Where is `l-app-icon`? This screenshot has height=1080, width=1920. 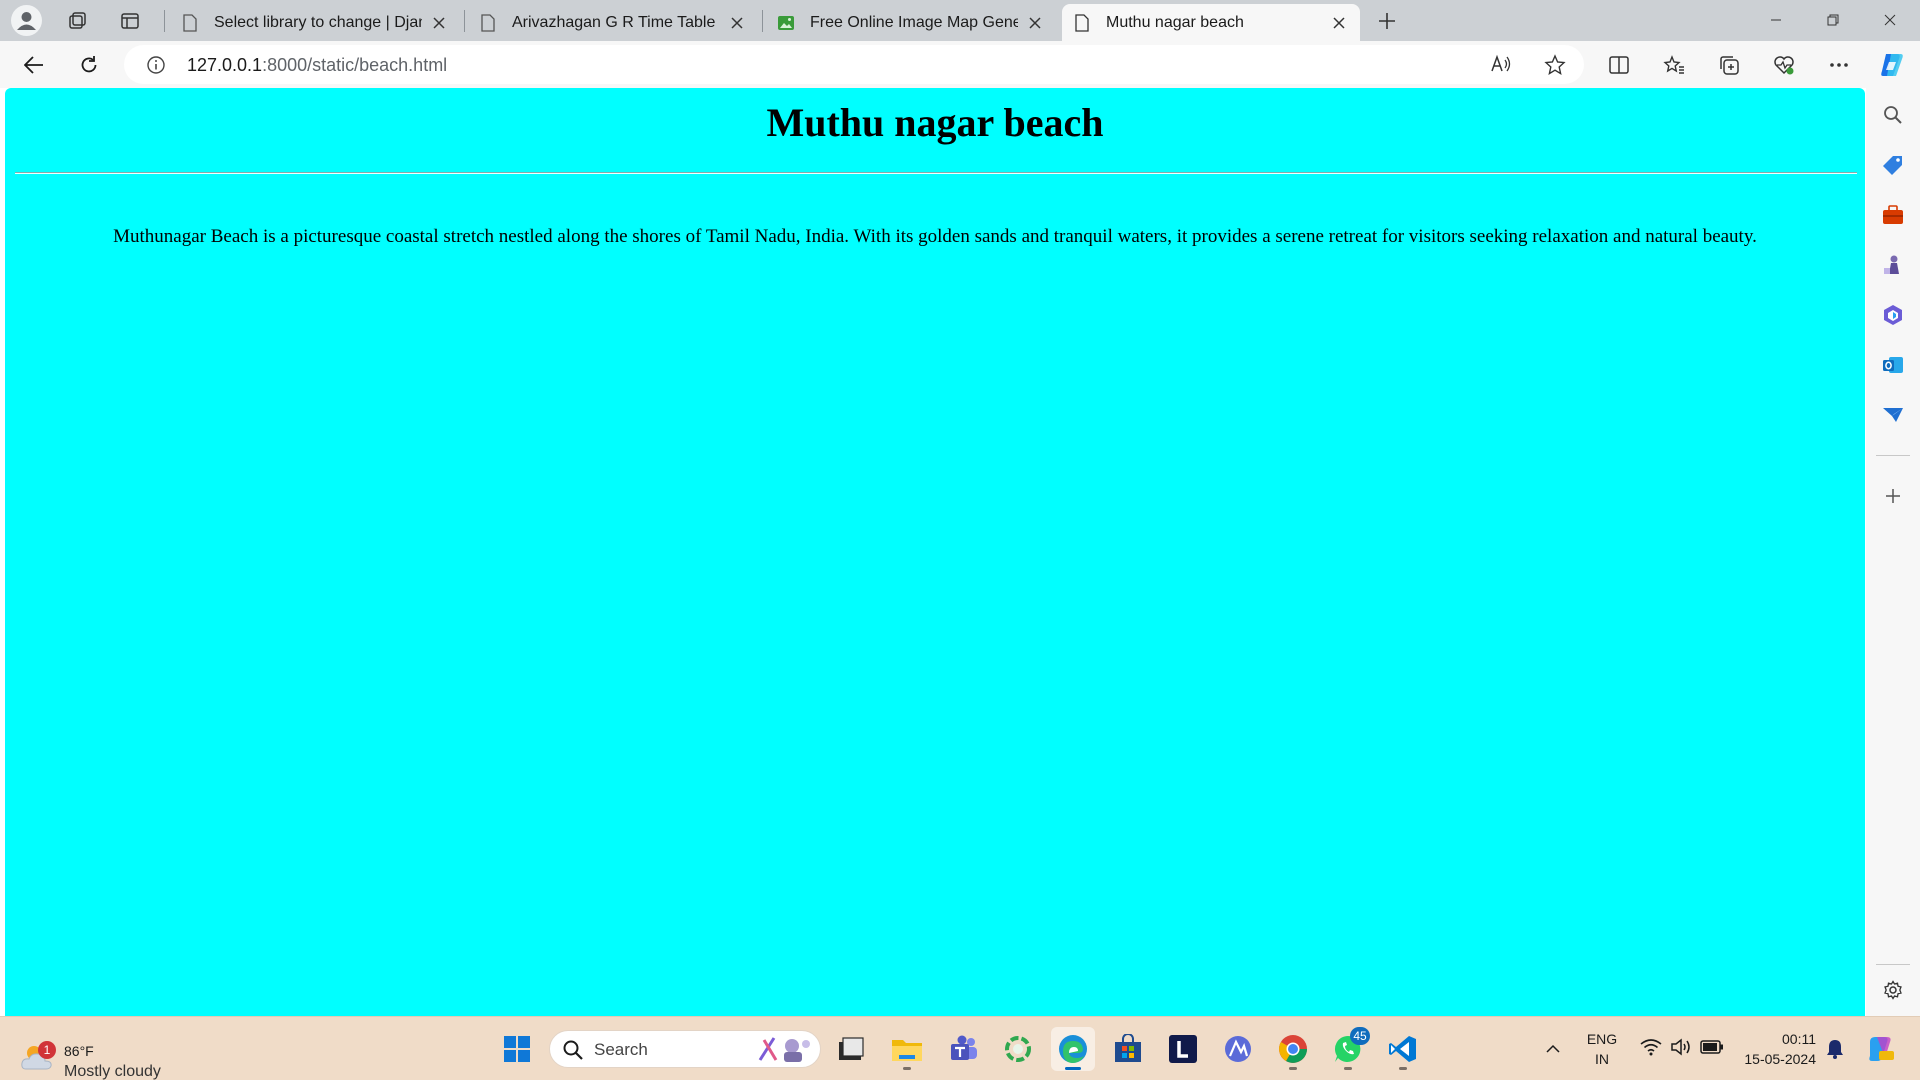 l-app-icon is located at coordinates (1183, 1049).